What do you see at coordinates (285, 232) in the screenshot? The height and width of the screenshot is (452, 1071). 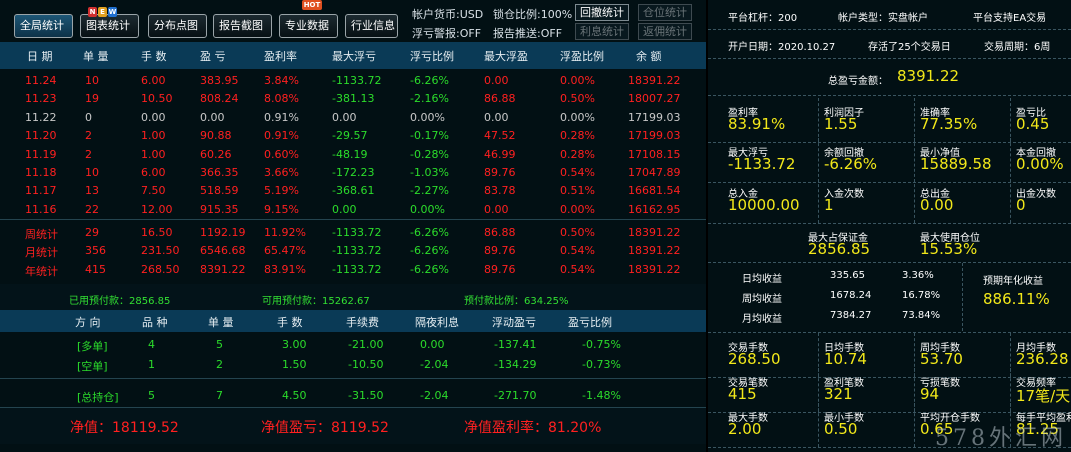 I see `total-cell: 11.92%` at bounding box center [285, 232].